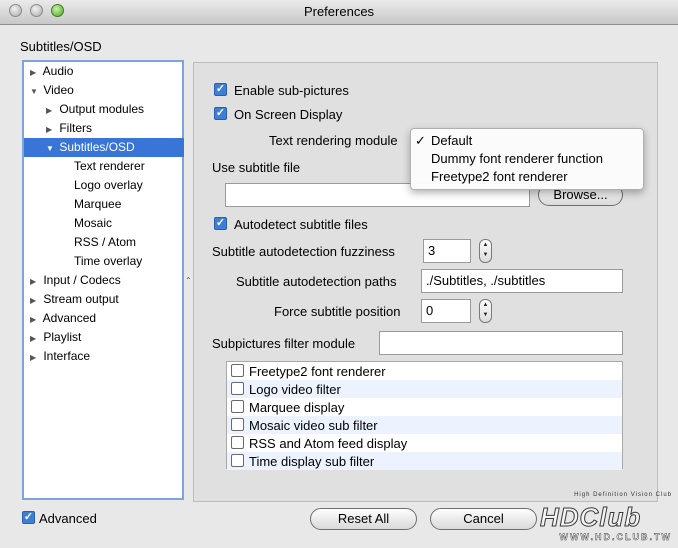  What do you see at coordinates (615, 537) in the screenshot?
I see `watermark-url: WWW.HD.CLUB.TW` at bounding box center [615, 537].